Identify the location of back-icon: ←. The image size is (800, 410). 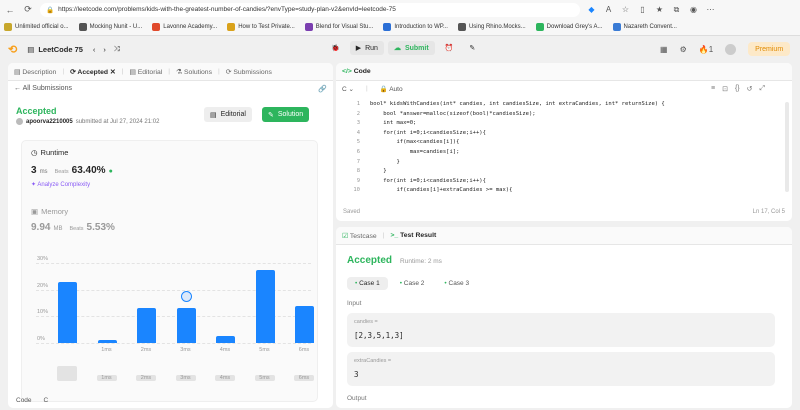
(10, 10).